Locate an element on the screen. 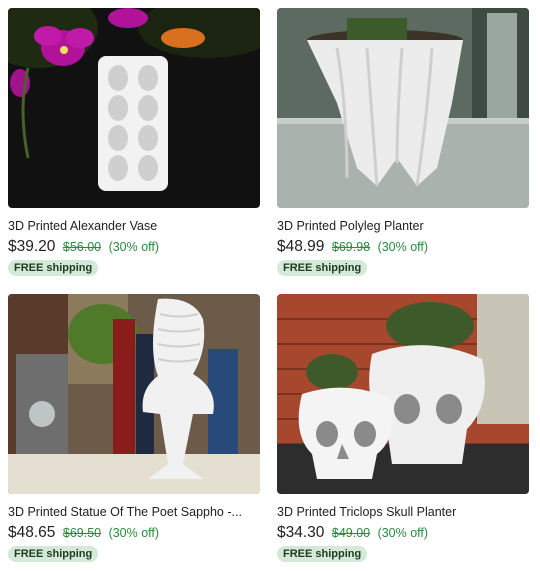 This screenshot has width=540, height=571. sale-price: $34.30 is located at coordinates (301, 532).